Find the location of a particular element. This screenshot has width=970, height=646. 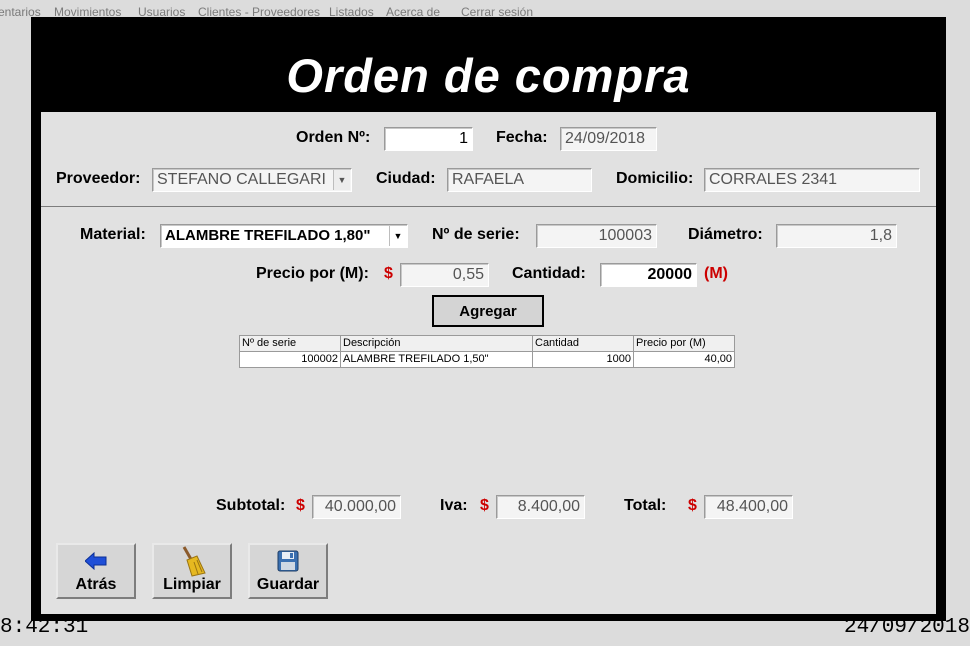

cantidad-unit: (M) is located at coordinates (716, 273).